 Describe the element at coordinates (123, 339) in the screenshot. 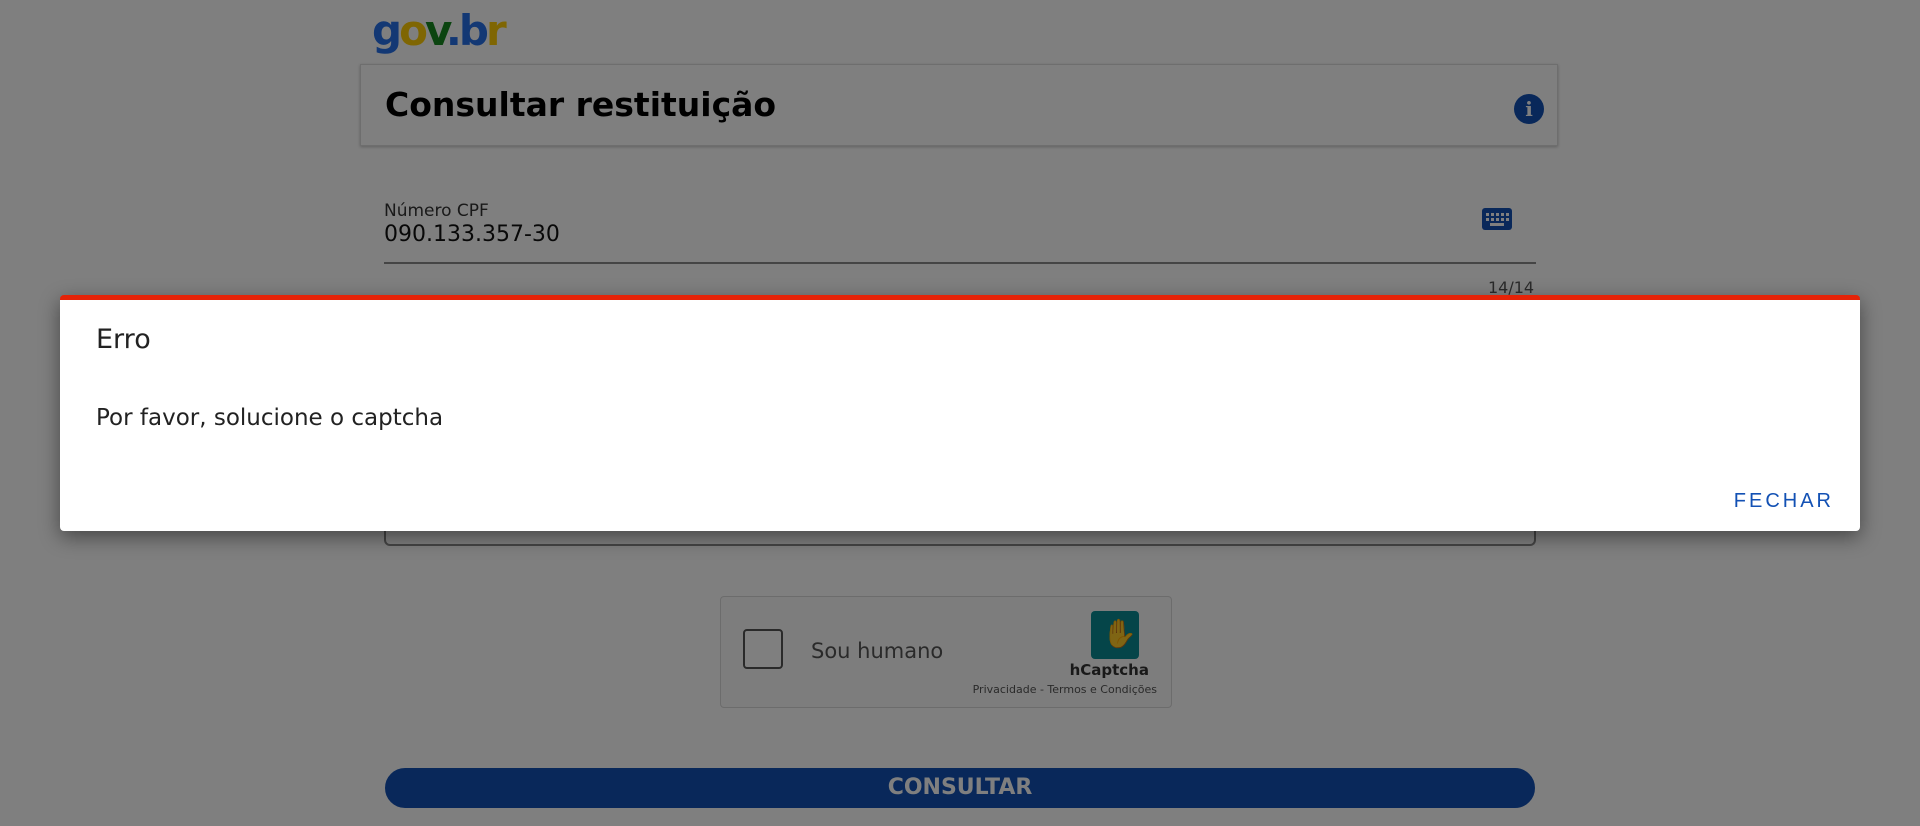

I see `dialog-title: Erro` at that location.